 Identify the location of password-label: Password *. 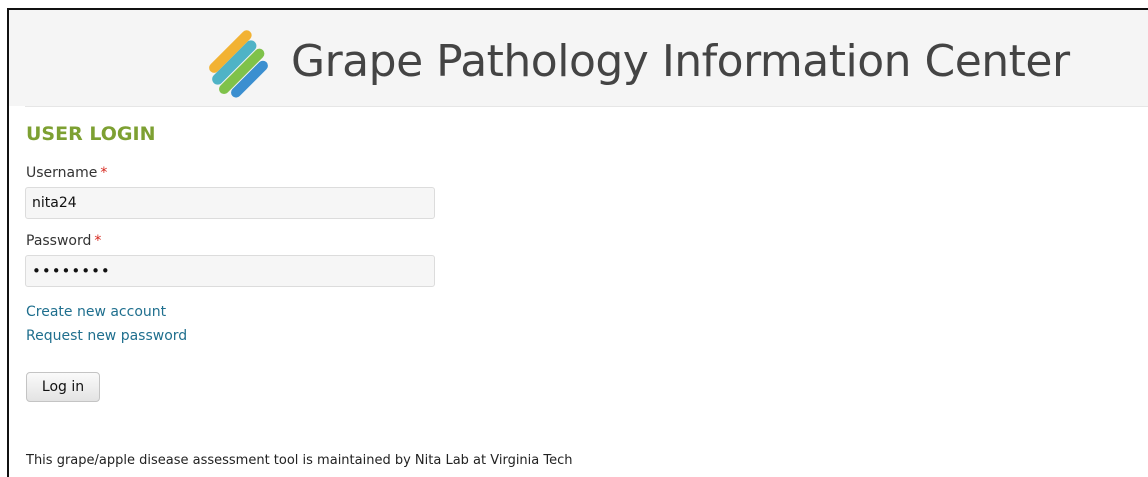
(64, 241).